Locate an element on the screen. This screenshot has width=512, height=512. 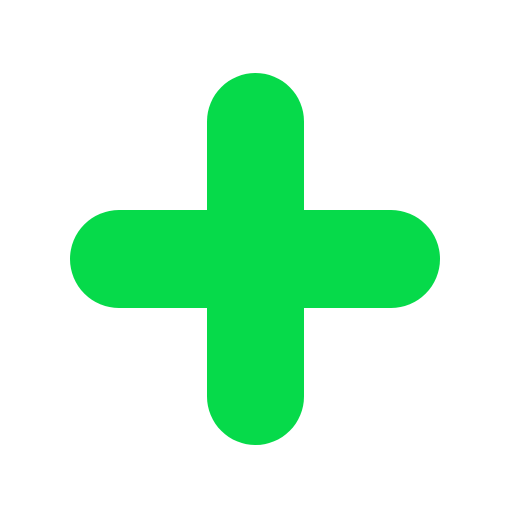
plus-horizontal-bar is located at coordinates (255, 259).